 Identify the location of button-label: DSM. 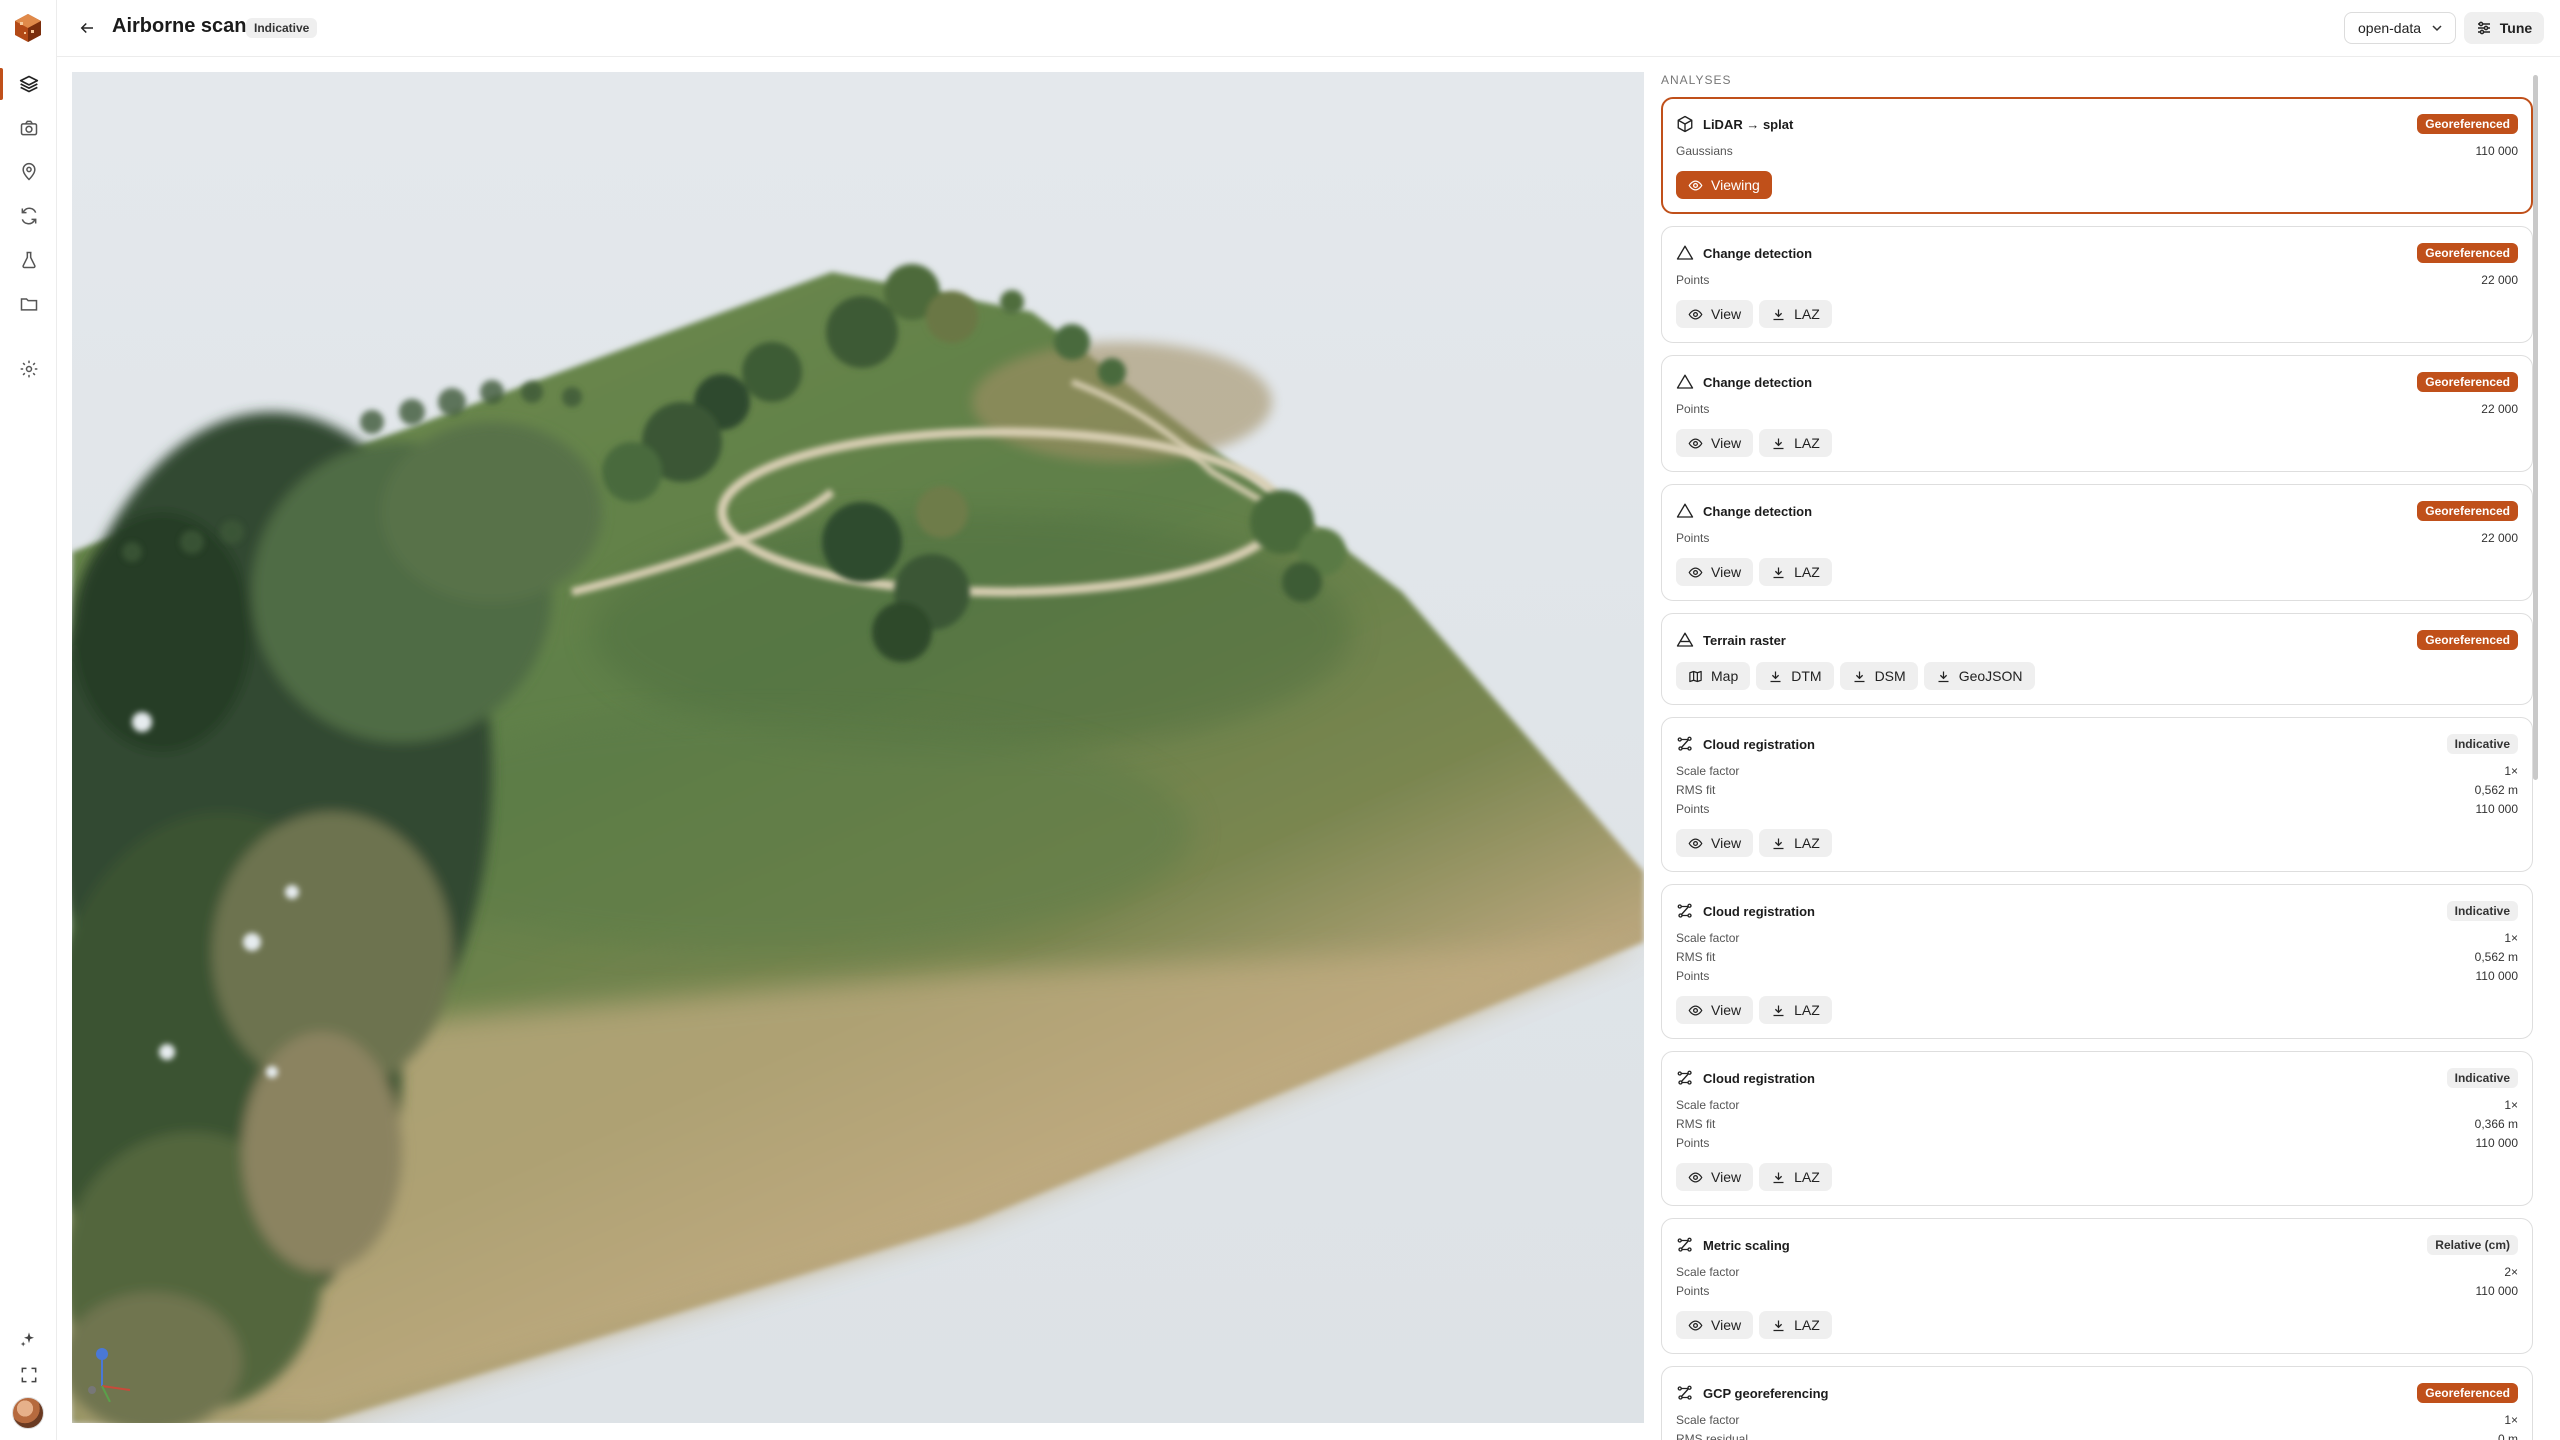
(1890, 676).